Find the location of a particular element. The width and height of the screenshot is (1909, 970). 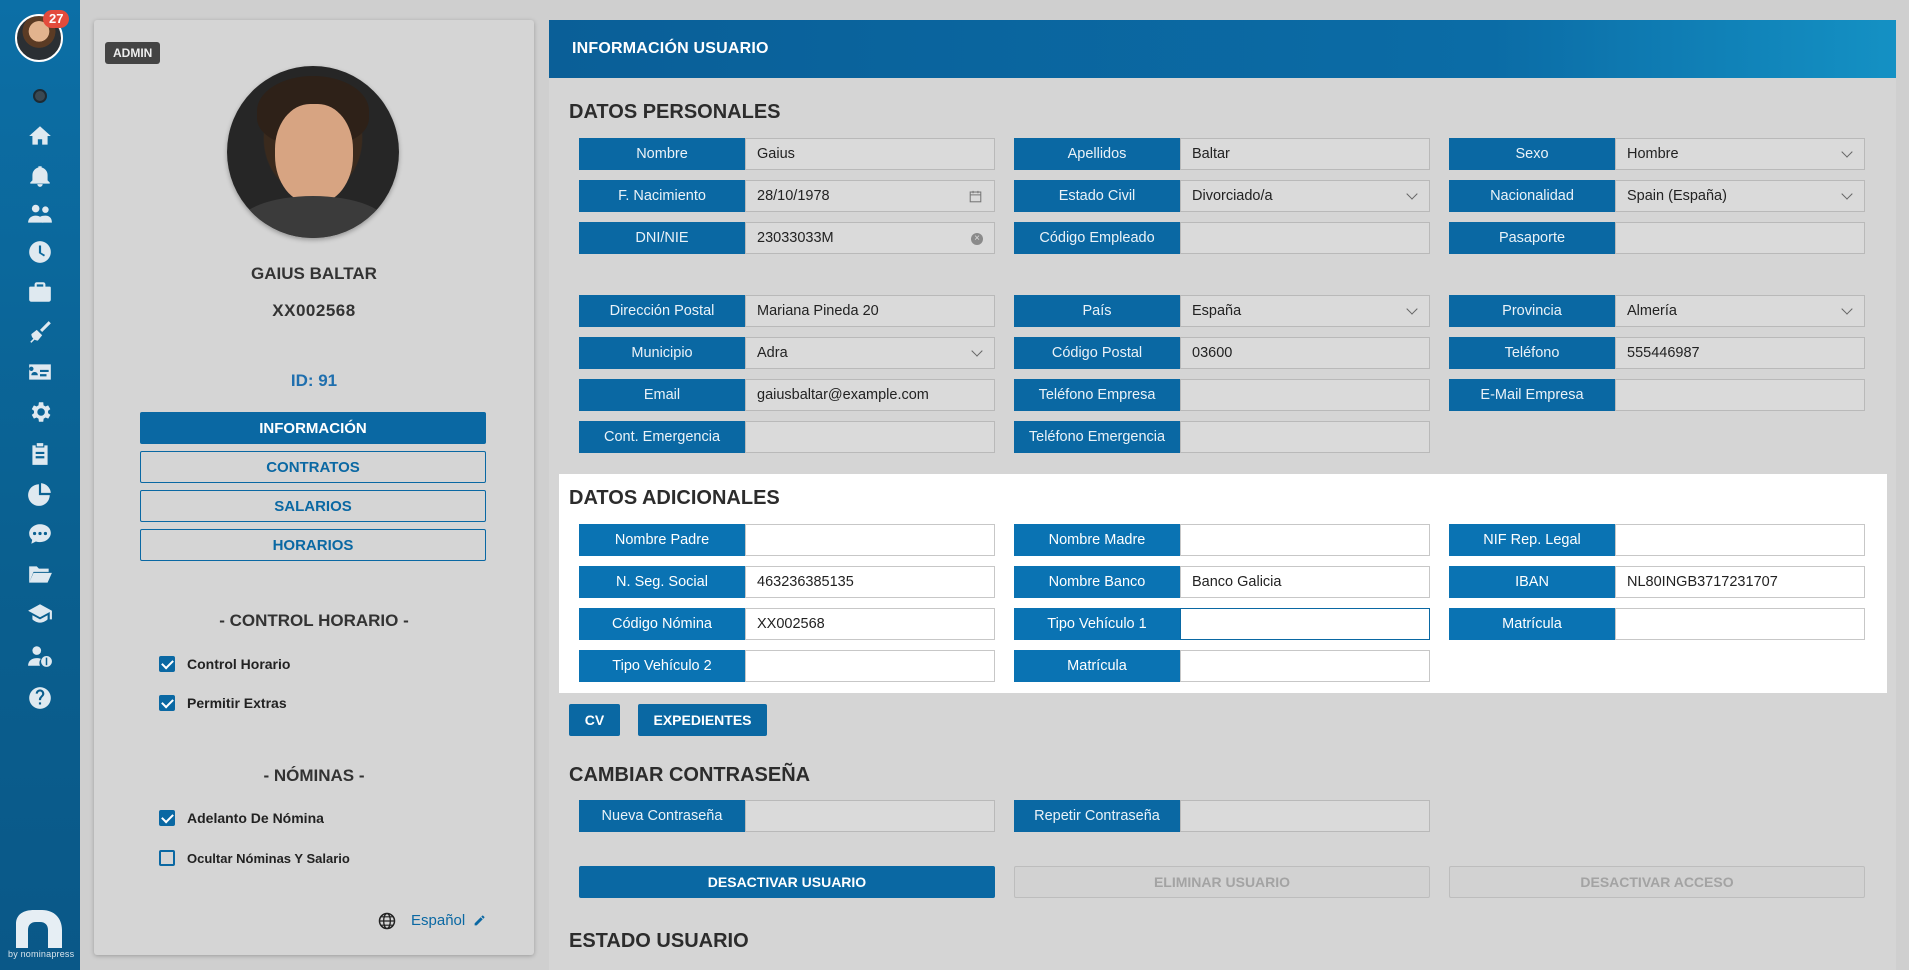

bell-icon is located at coordinates (40, 176).